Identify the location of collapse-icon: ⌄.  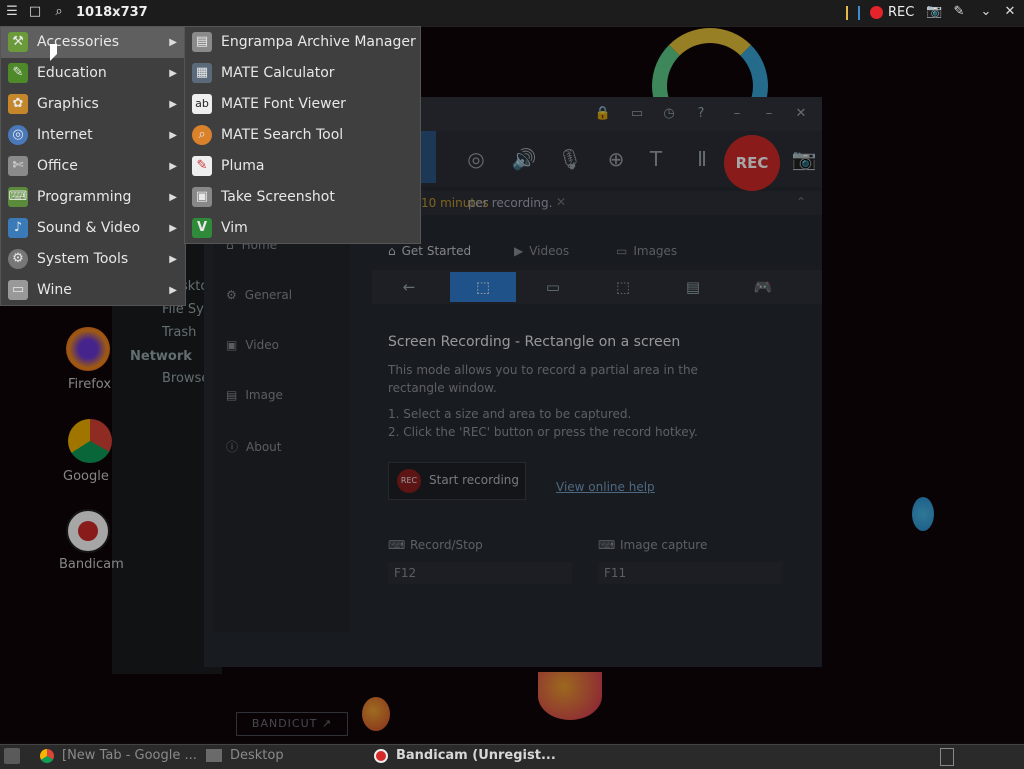
(986, 12).